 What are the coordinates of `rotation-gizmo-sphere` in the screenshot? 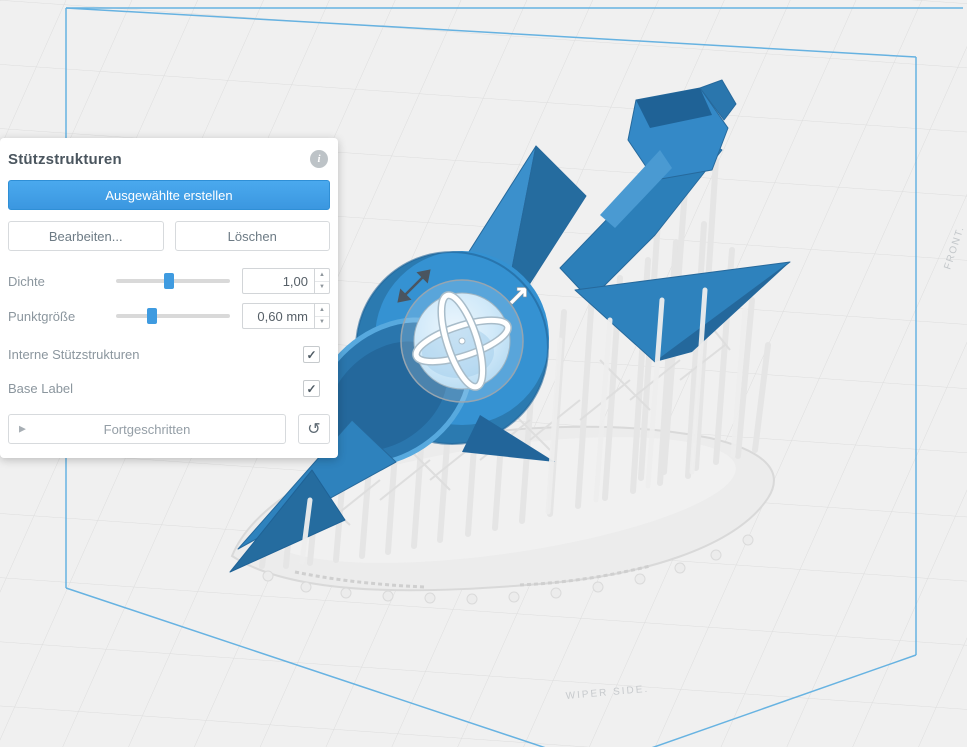 It's located at (462, 341).